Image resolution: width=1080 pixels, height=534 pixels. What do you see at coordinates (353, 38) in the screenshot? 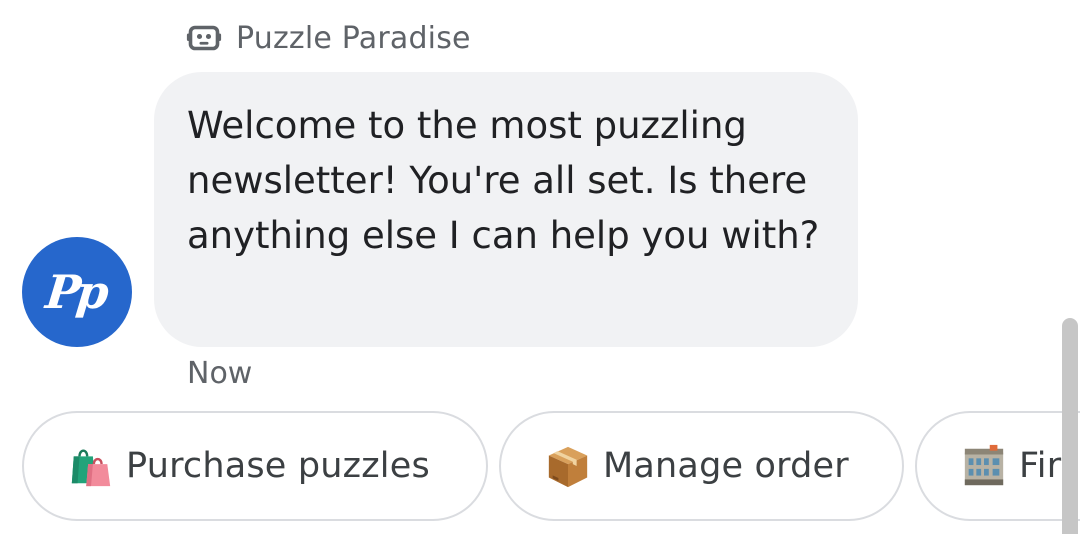
I see `sender-name: Puzzle Paradise` at bounding box center [353, 38].